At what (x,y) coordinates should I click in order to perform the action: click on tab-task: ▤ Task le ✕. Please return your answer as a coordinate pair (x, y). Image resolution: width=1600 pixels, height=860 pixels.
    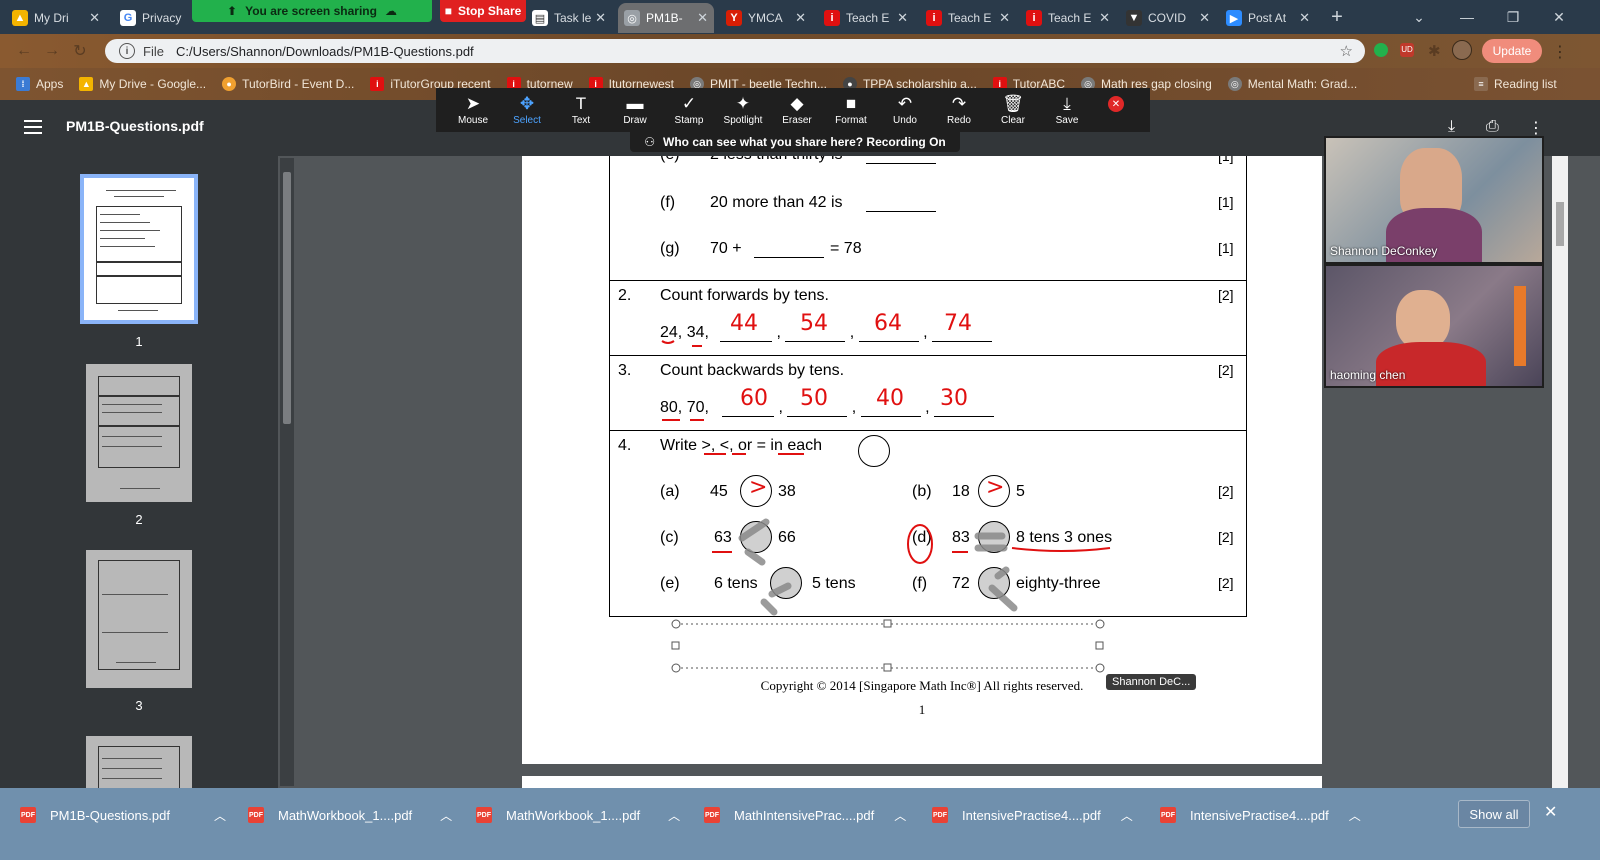
    Looking at the image, I should click on (569, 18).